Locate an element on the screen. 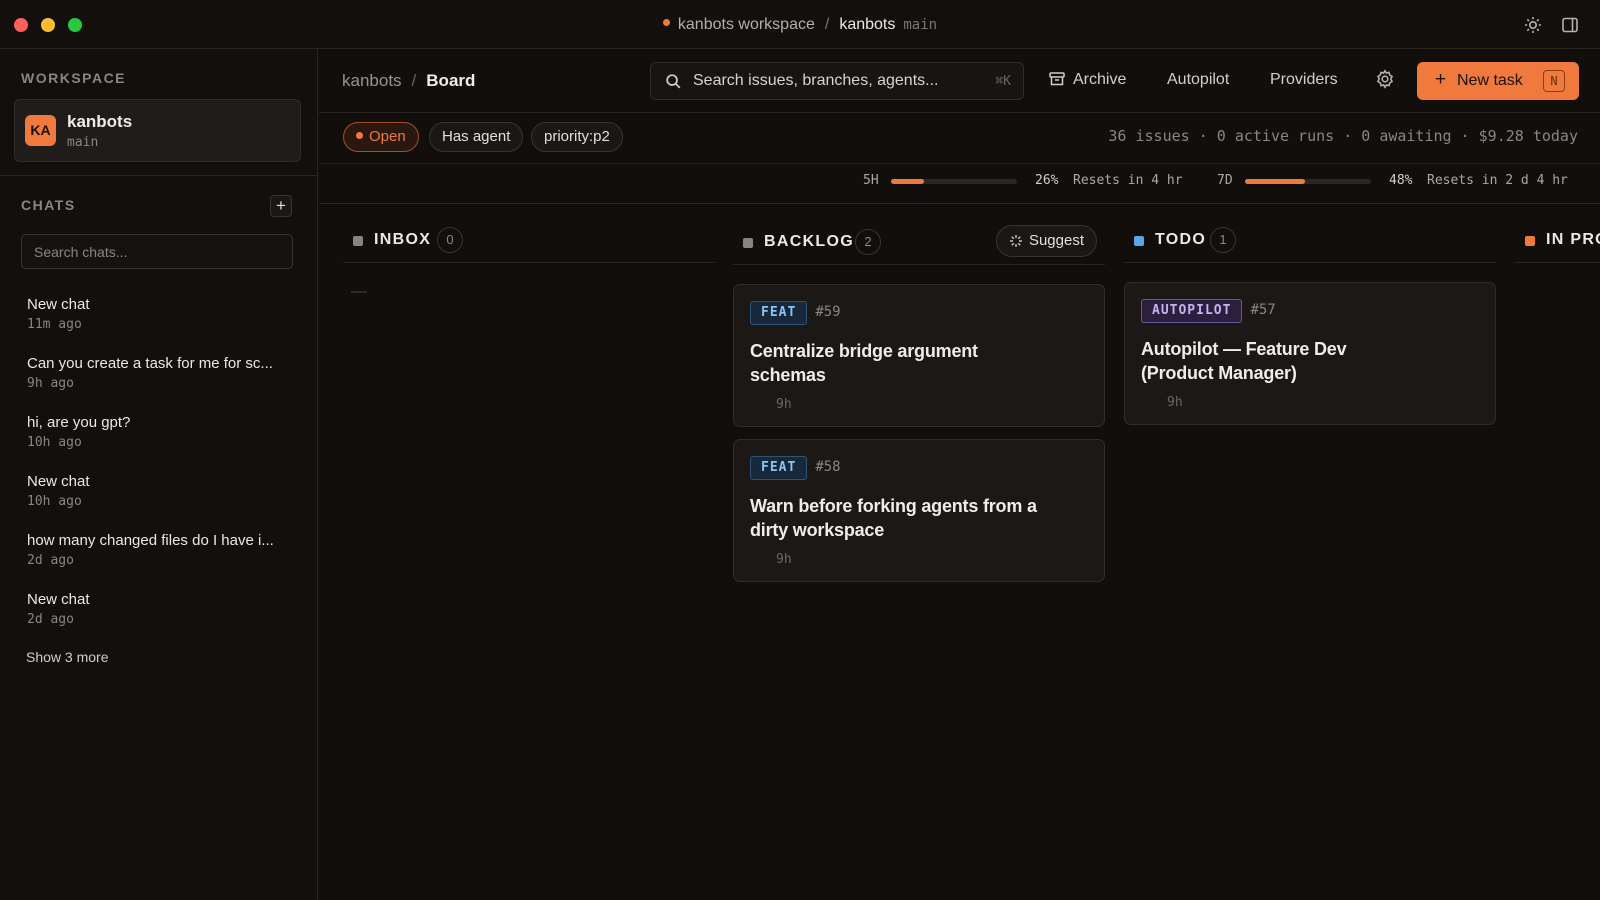  workspace-card: KA kanbots main is located at coordinates (157, 130).